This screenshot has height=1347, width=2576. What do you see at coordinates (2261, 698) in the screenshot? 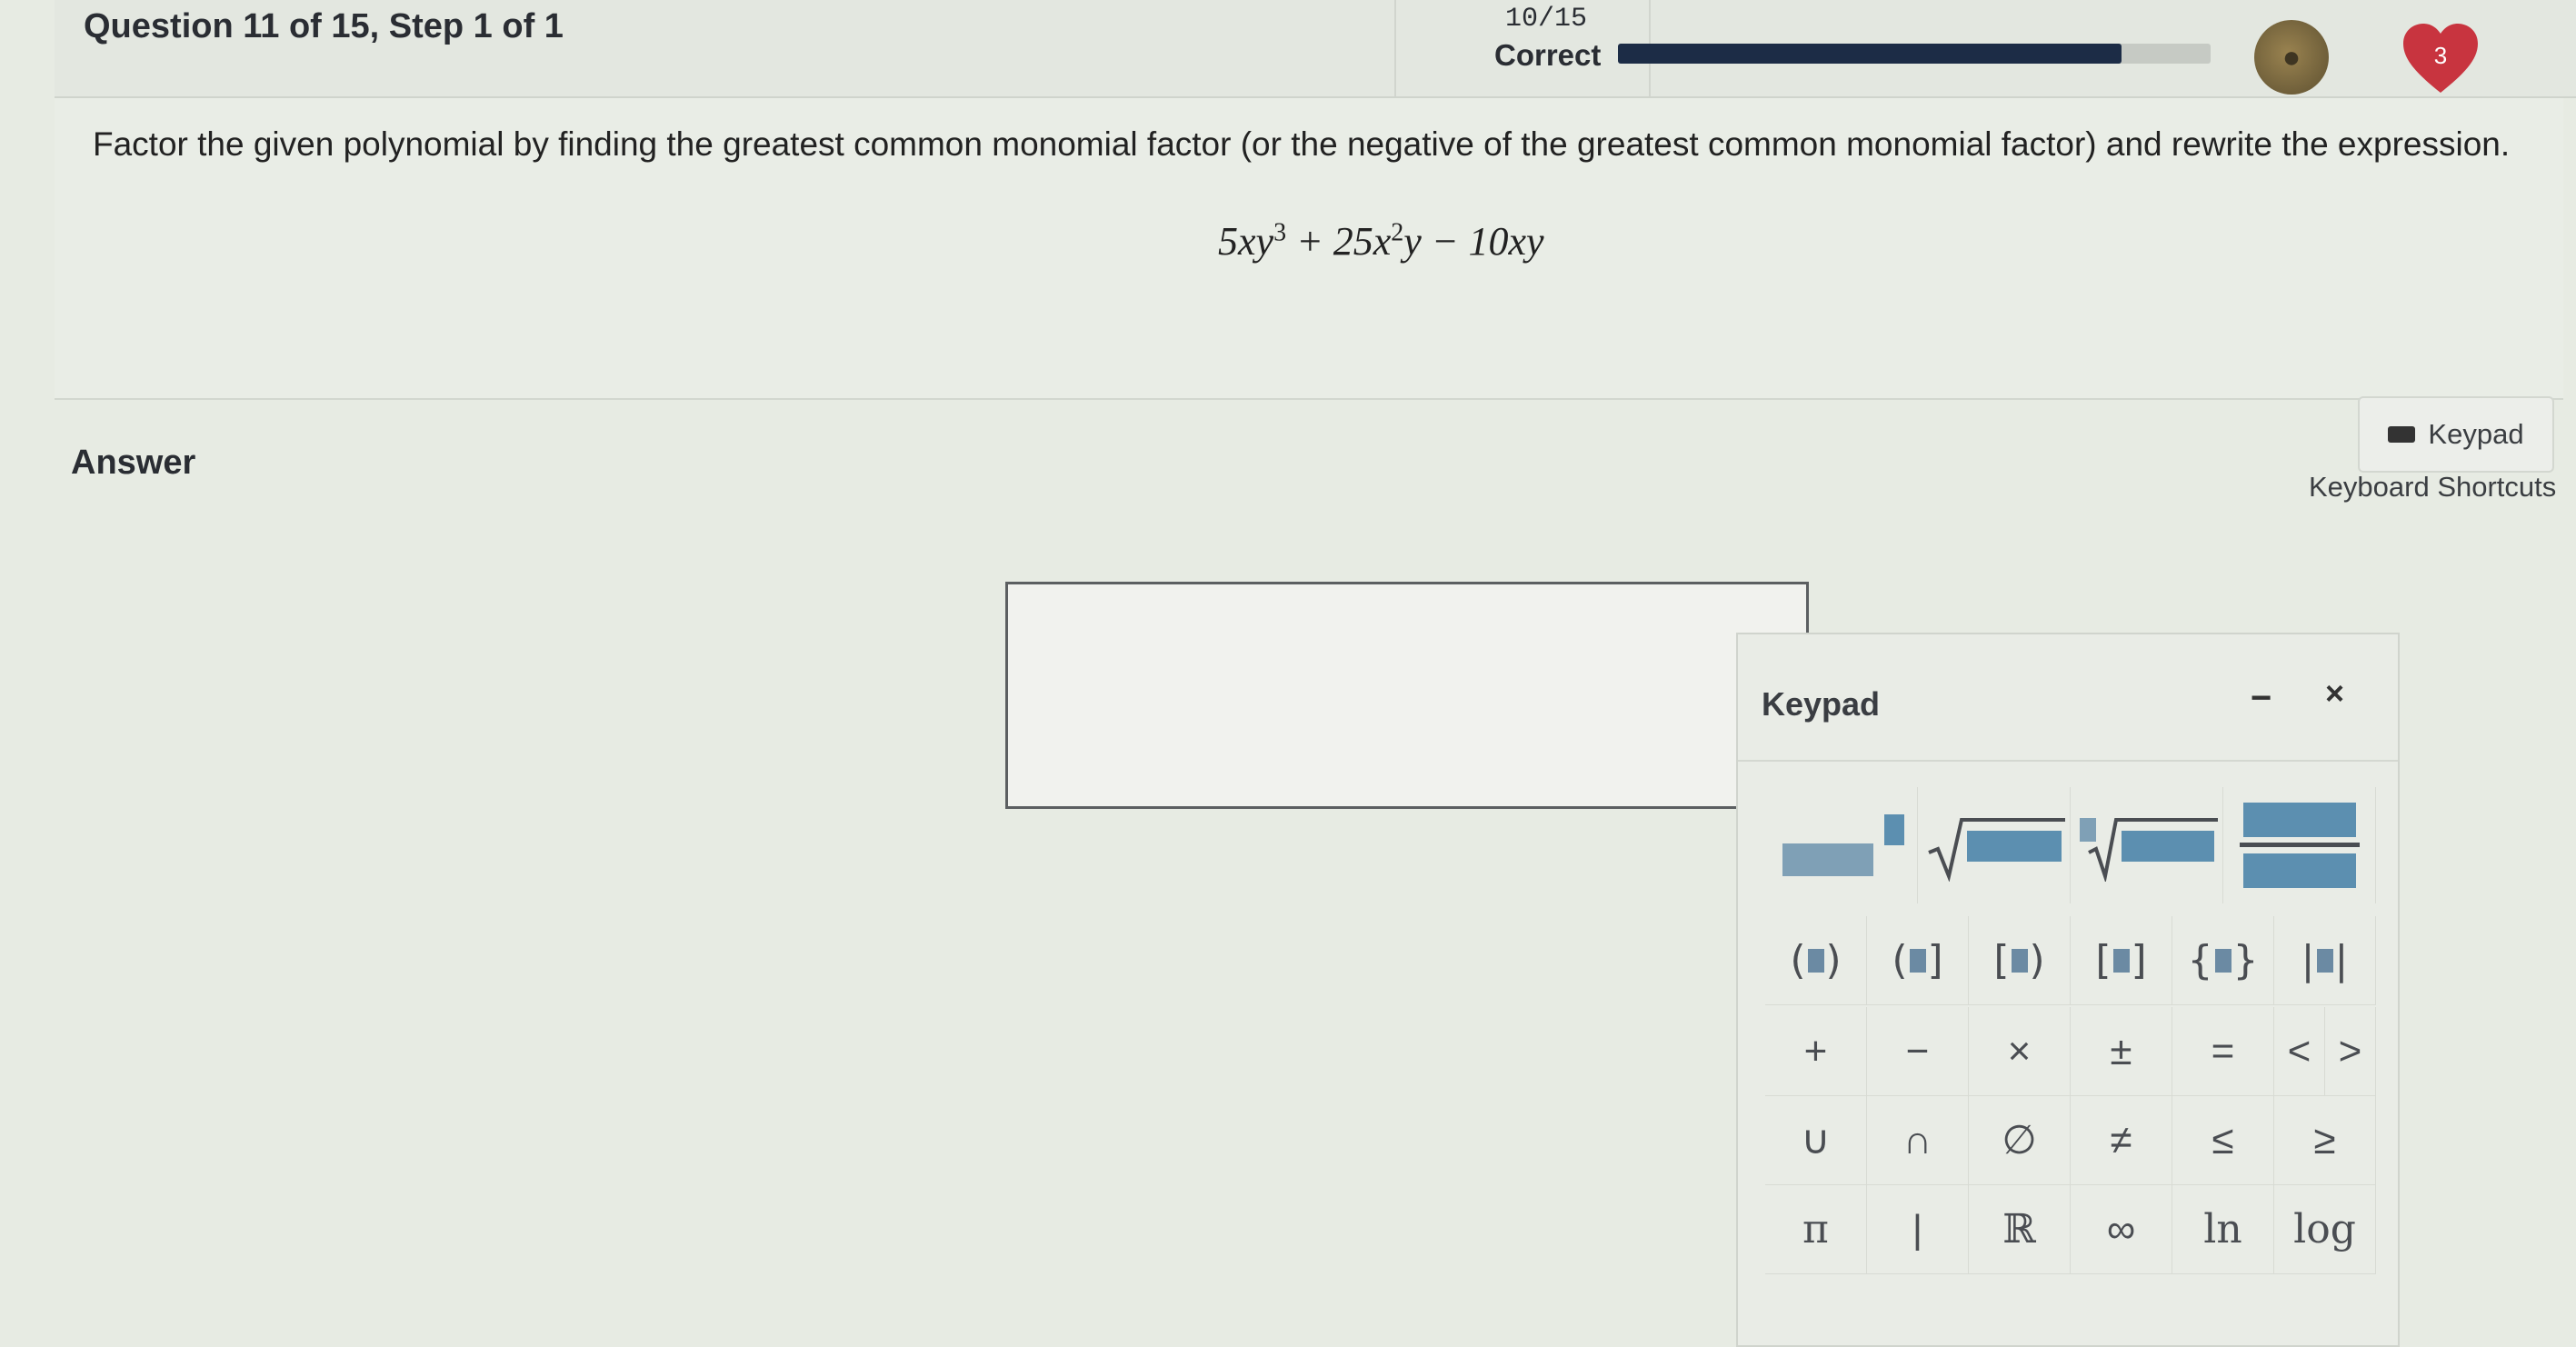
I see `minimize-button: −` at bounding box center [2261, 698].